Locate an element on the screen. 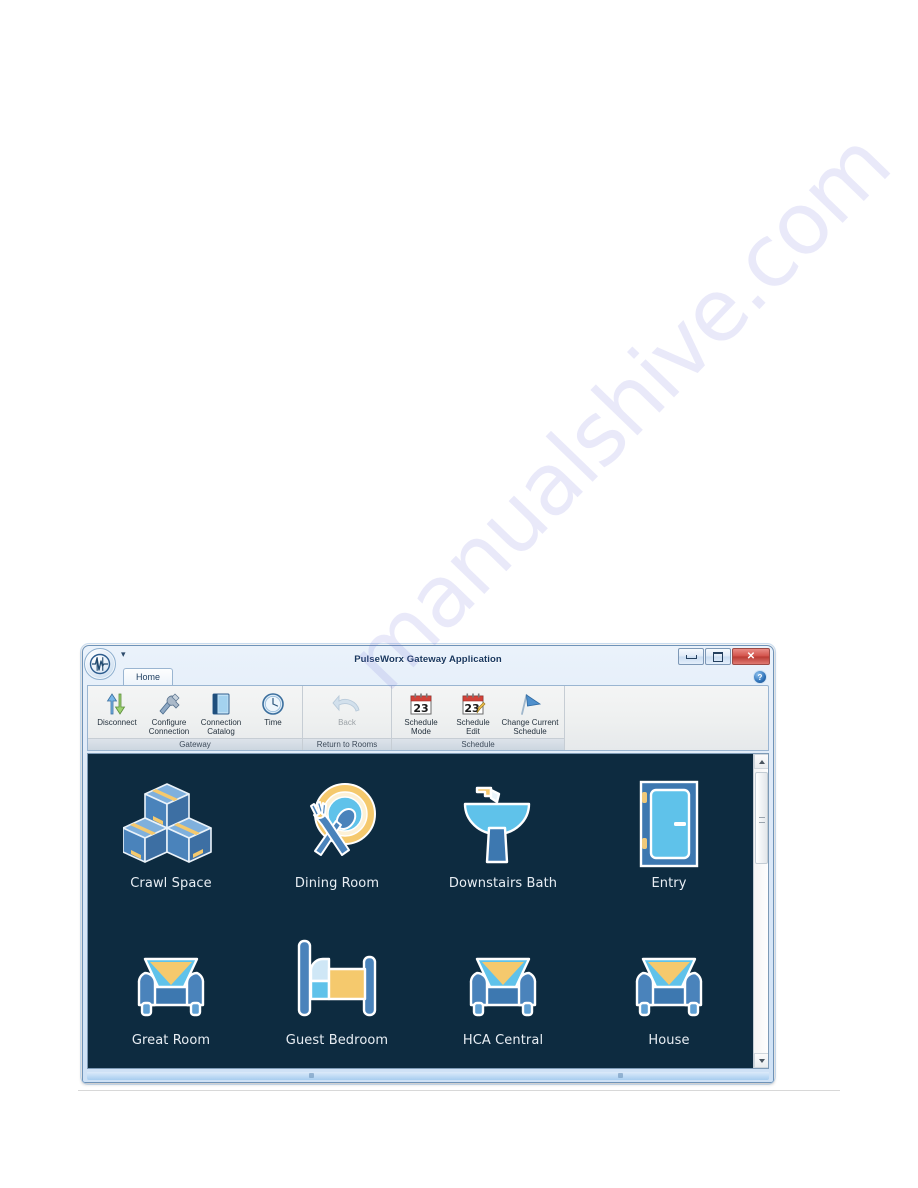 The image size is (918, 1188). configure-connection-button: Configure Connection is located at coordinates (169, 712).